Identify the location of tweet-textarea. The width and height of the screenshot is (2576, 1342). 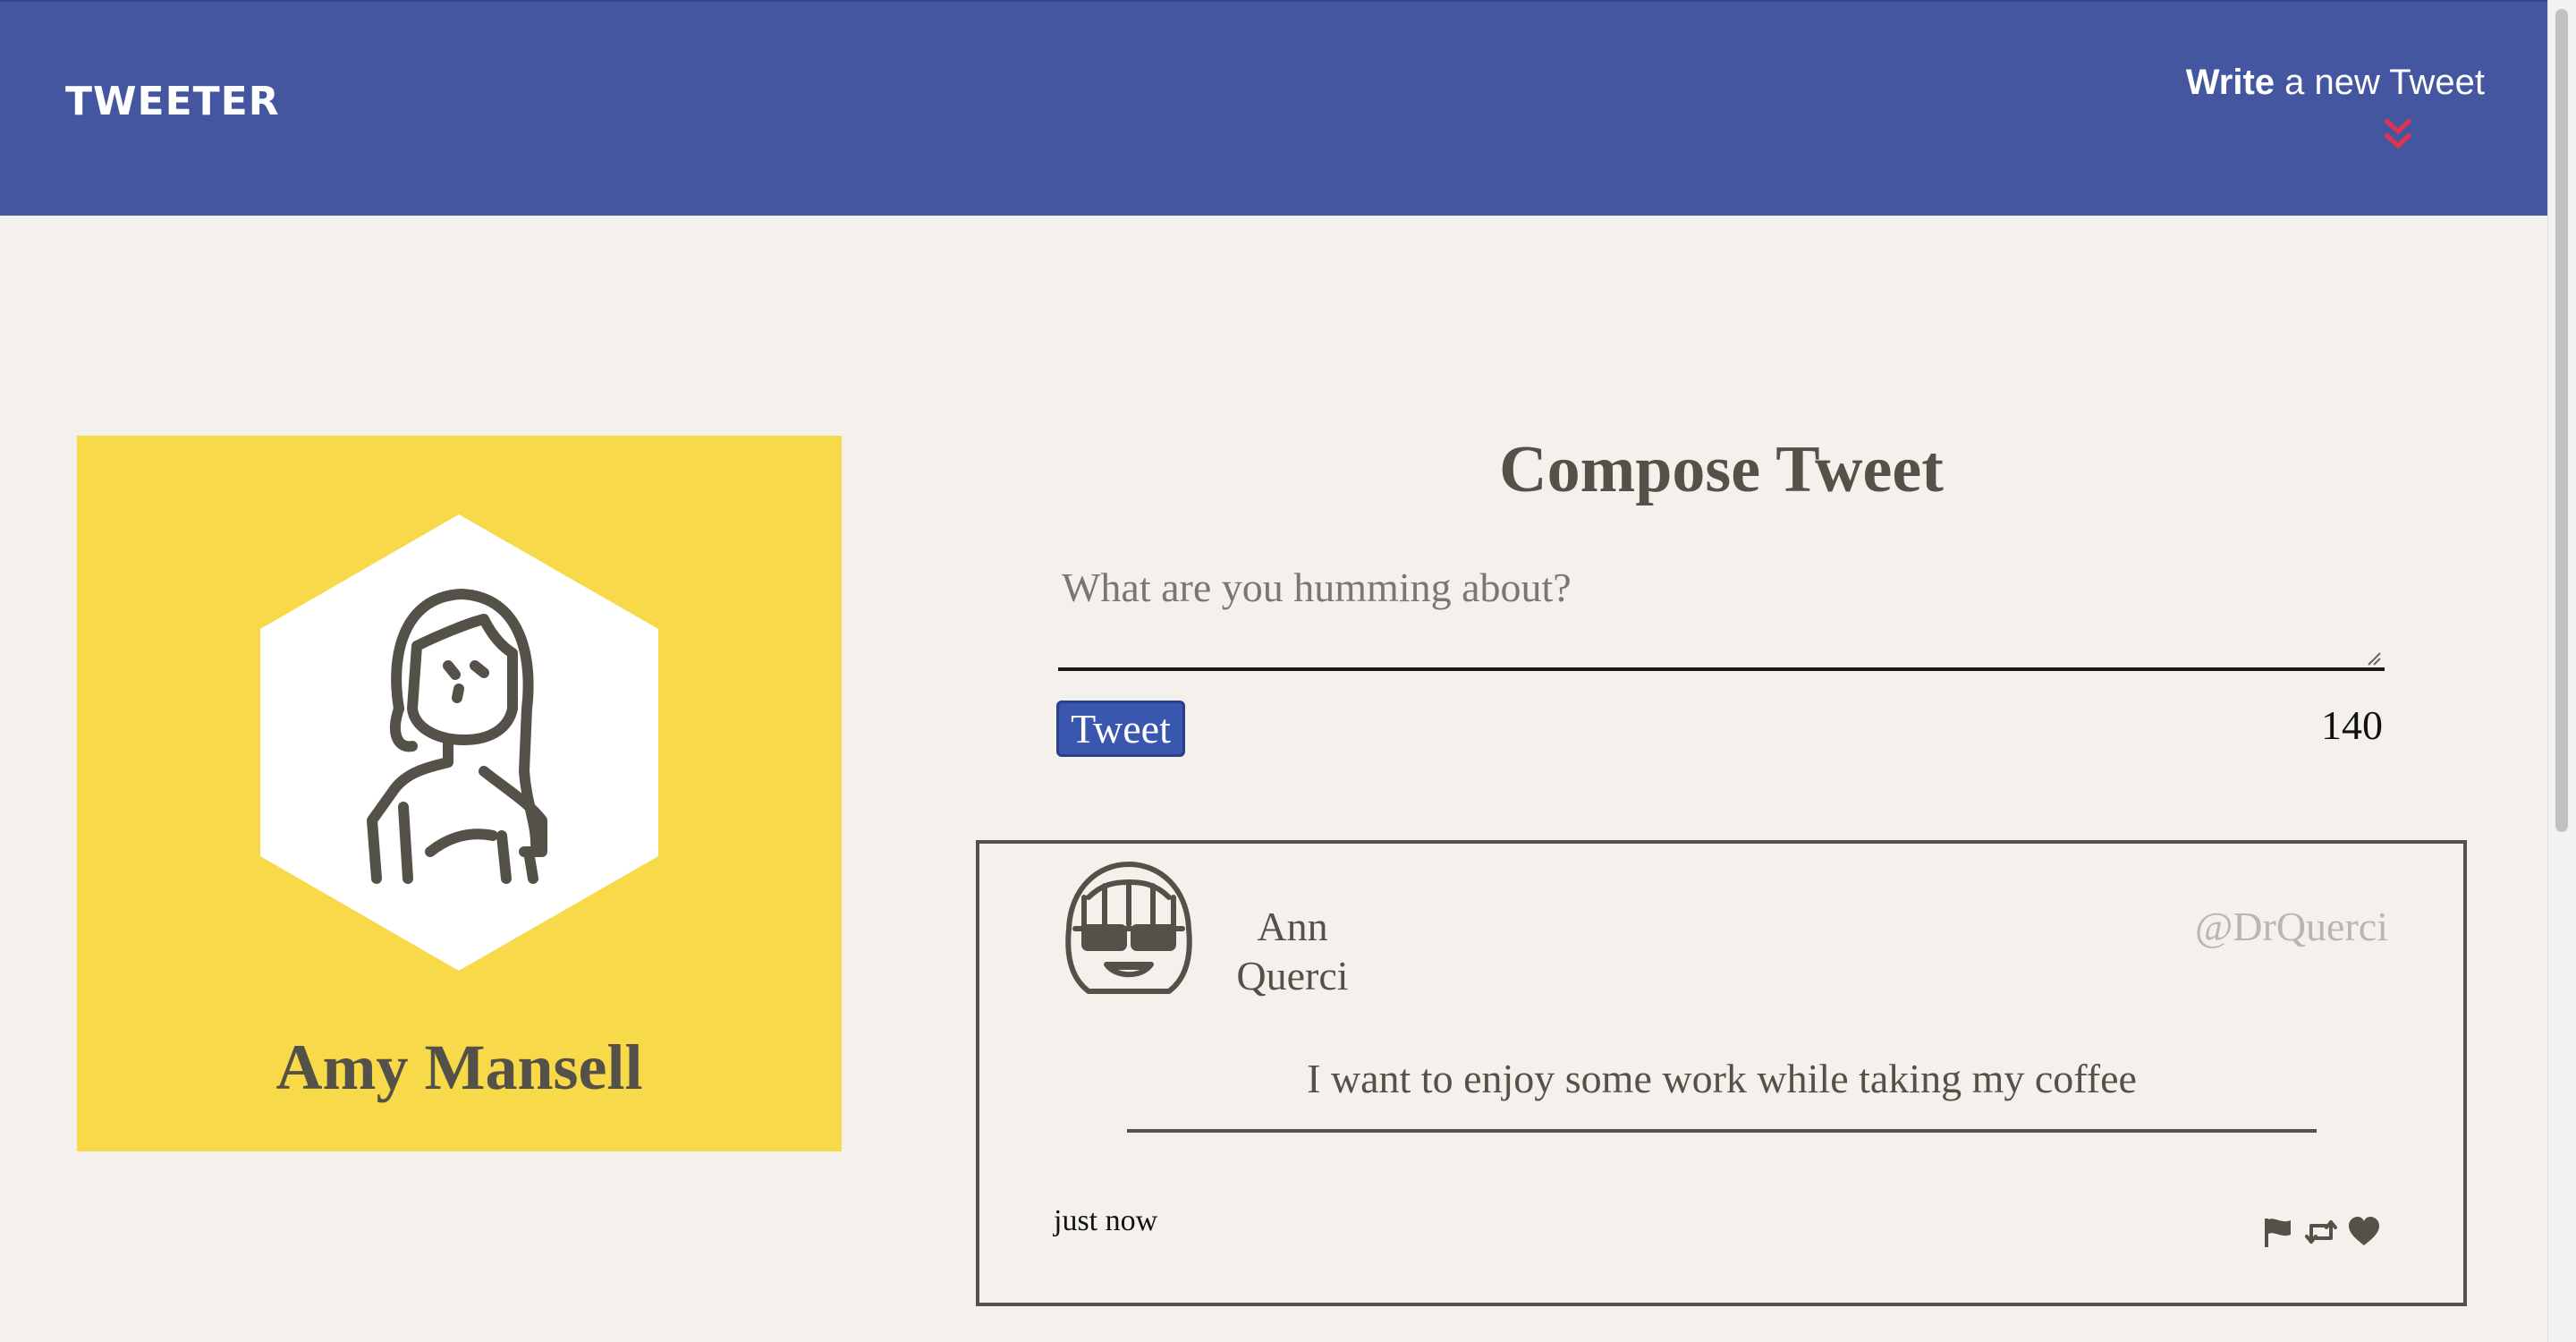
(1721, 618).